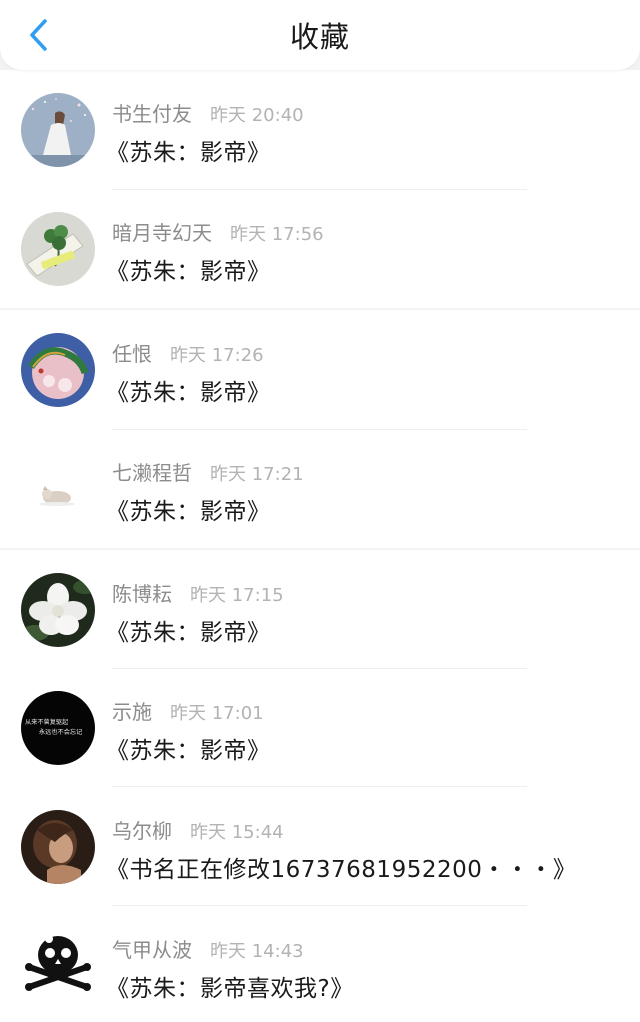 The height and width of the screenshot is (1022, 640). I want to click on list-item: 七濑程哲 昨天 17:21 《苏朱：影帝》, so click(320, 488).